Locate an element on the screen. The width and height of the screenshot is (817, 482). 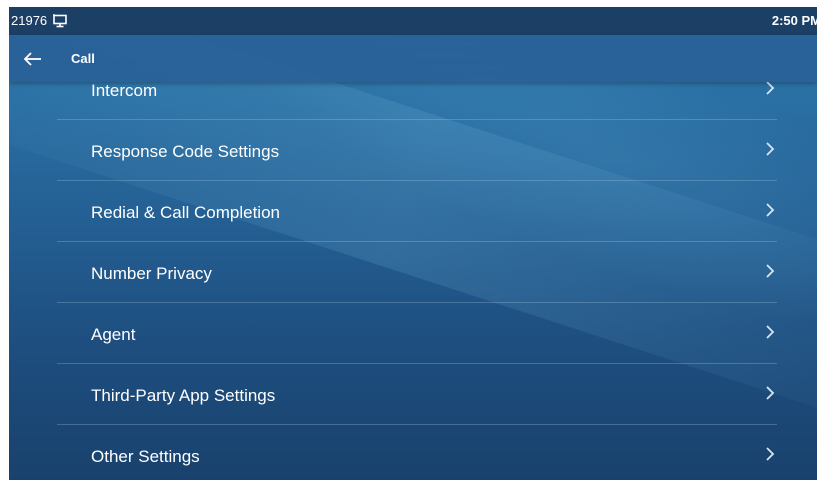
status-left: 21976 is located at coordinates (39, 20).